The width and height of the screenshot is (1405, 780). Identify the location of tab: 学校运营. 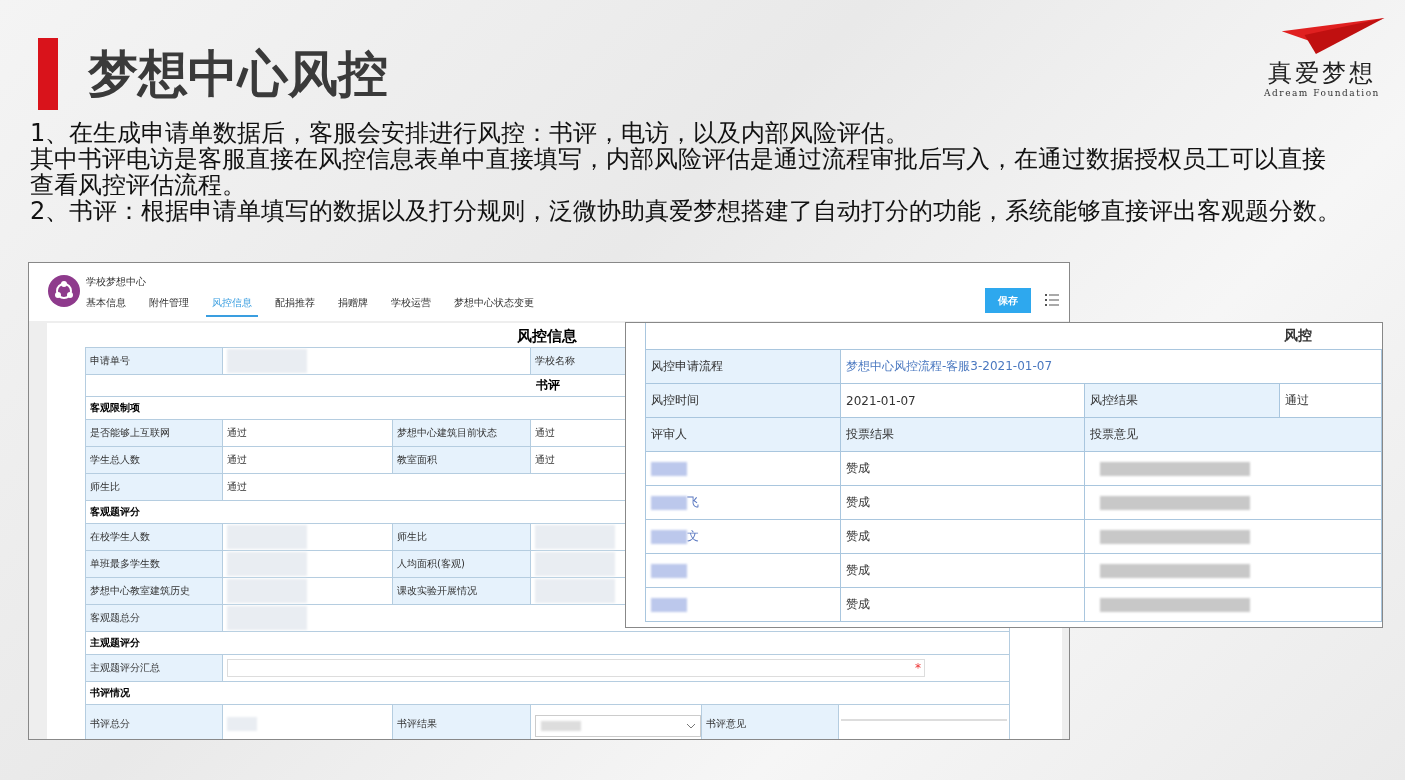
(411, 306).